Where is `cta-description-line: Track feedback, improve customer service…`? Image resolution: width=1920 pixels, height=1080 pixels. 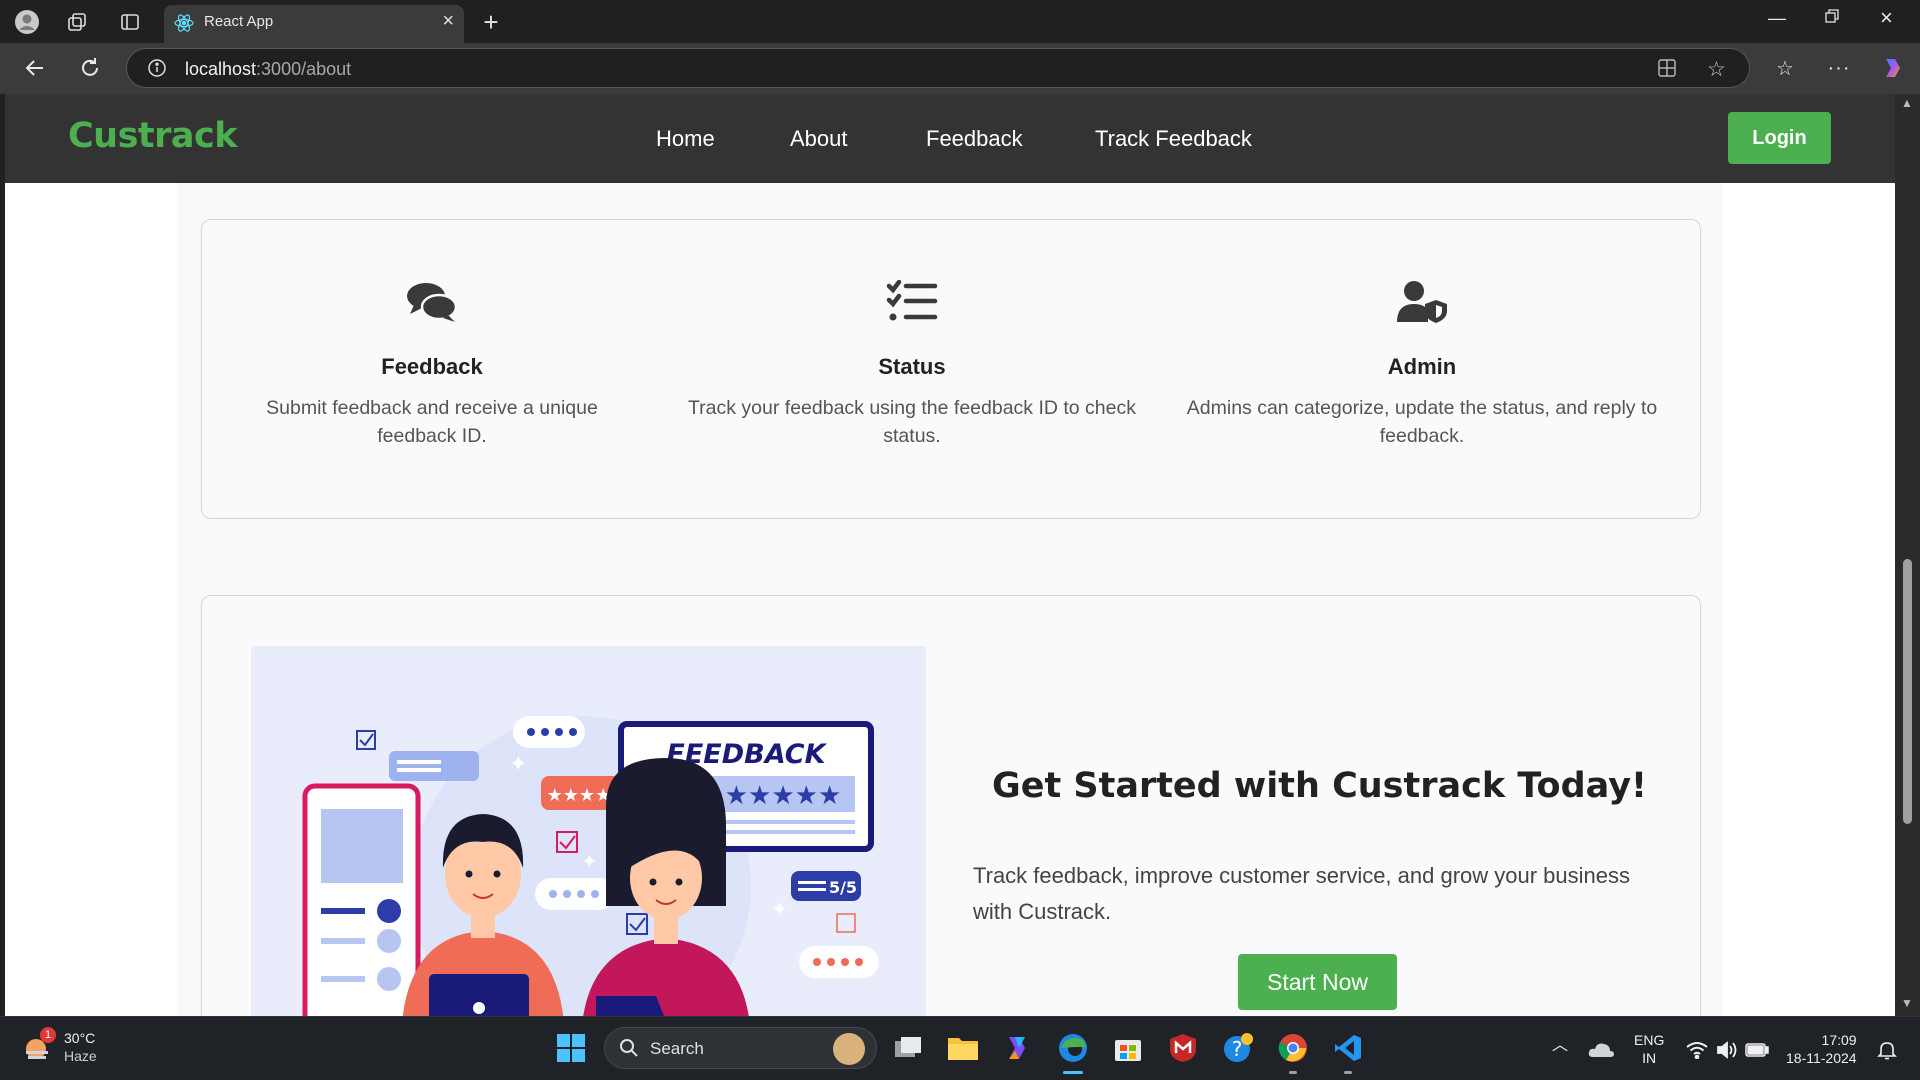 cta-description-line: Track feedback, improve customer service… is located at coordinates (1302, 875).